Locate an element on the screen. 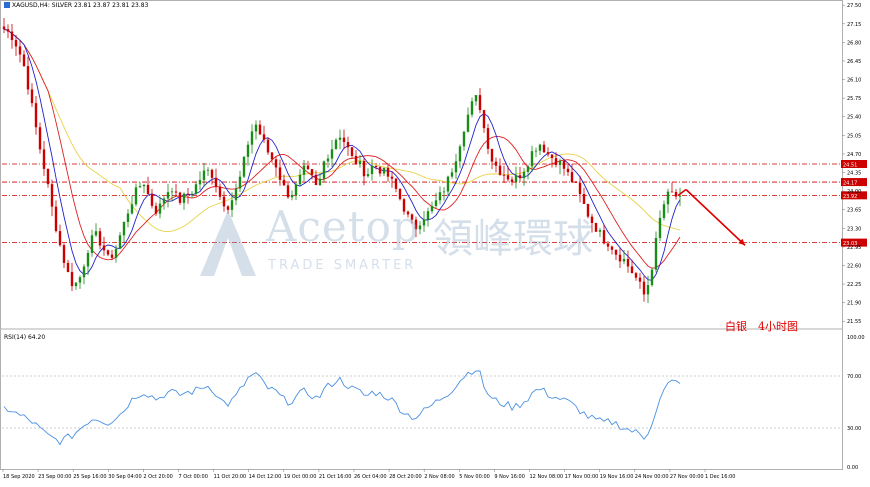 The image size is (870, 487). y-tick-label: 21.90 is located at coordinates (854, 304).